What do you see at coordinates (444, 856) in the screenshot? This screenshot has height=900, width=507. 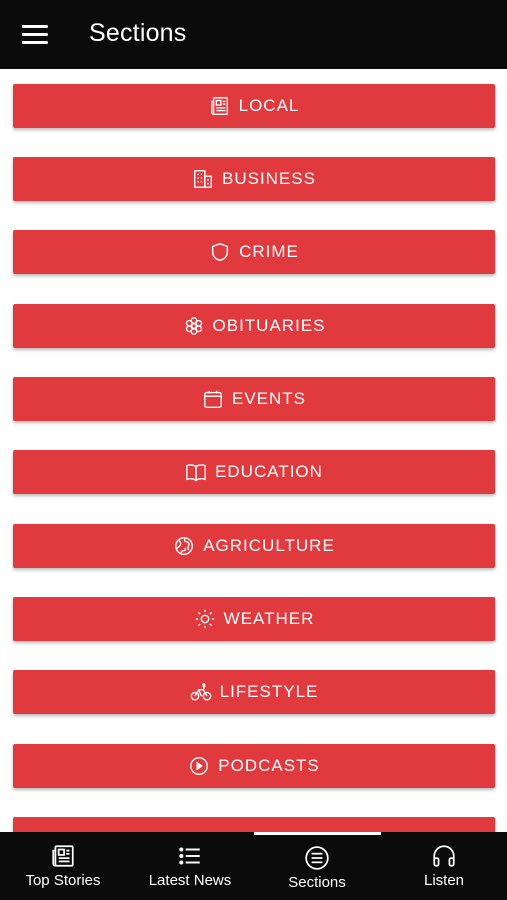 I see `headphones-icon` at bounding box center [444, 856].